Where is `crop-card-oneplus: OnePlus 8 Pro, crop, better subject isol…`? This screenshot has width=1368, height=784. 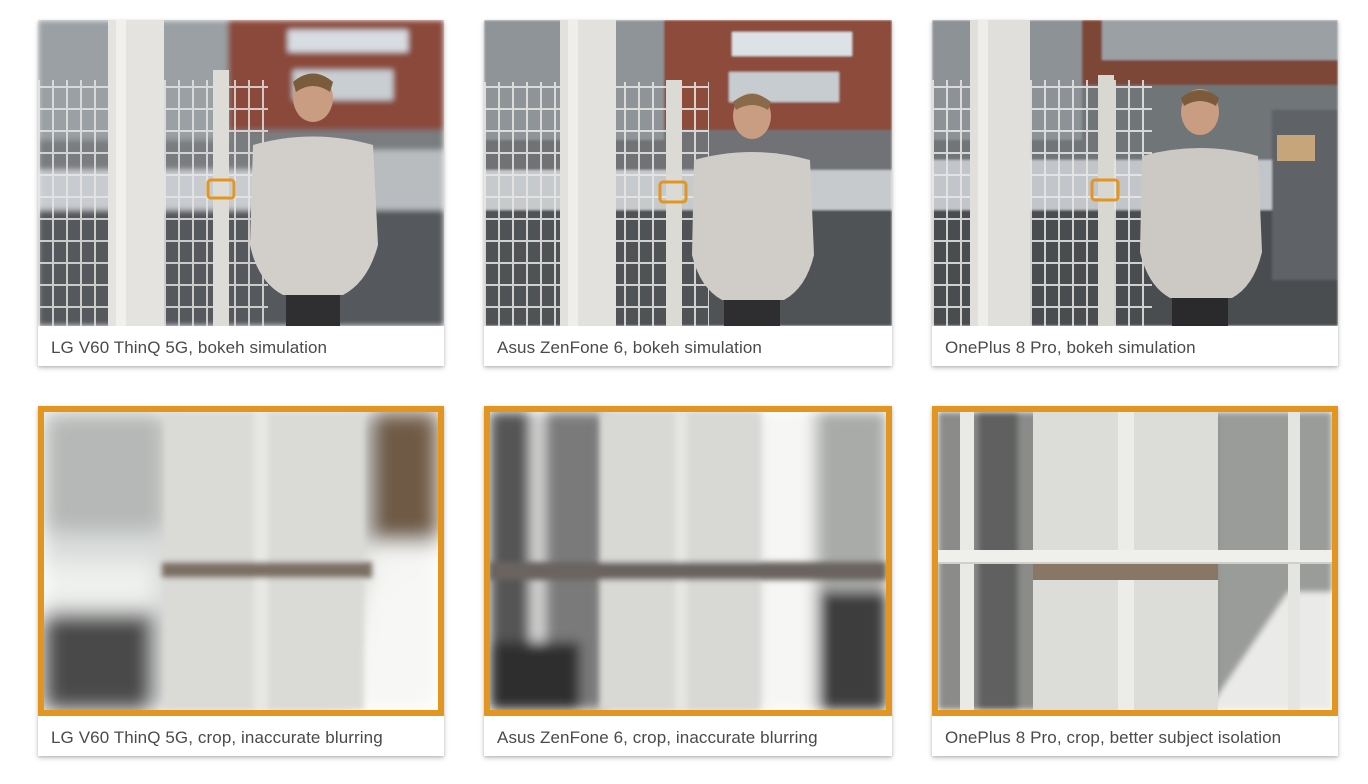 crop-card-oneplus: OnePlus 8 Pro, crop, better subject isol… is located at coordinates (1135, 581).